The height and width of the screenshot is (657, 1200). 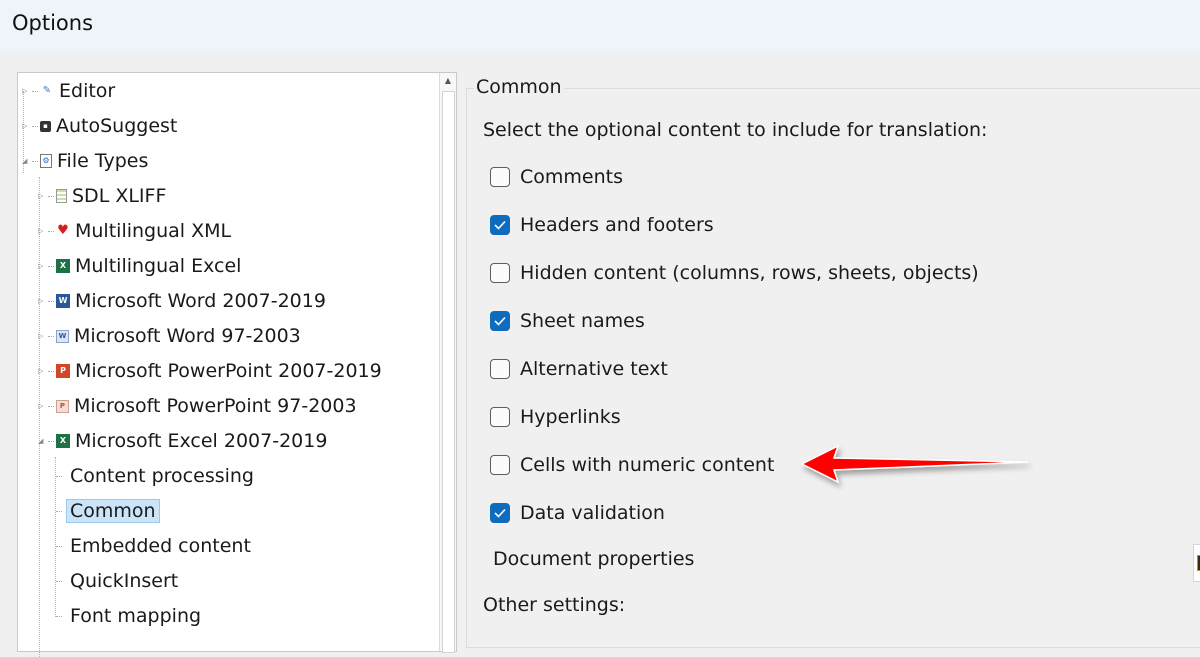 I want to click on tree-item-word-97: ▷ W Microsoft Word 97-2003, so click(x=169, y=336).